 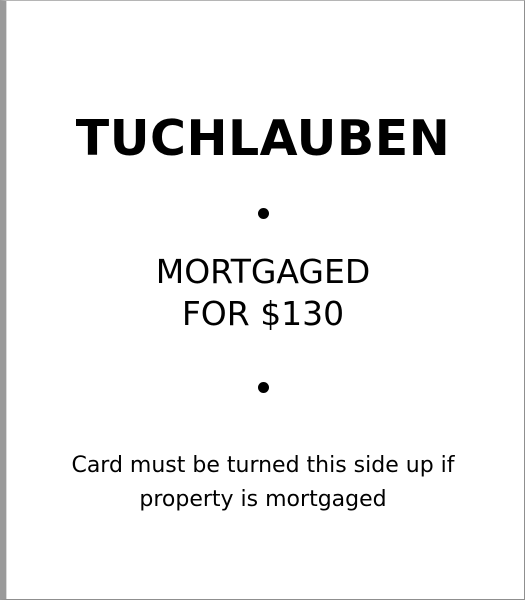 What do you see at coordinates (263, 465) in the screenshot?
I see `instruction-line-1: Card must be turned this side up if` at bounding box center [263, 465].